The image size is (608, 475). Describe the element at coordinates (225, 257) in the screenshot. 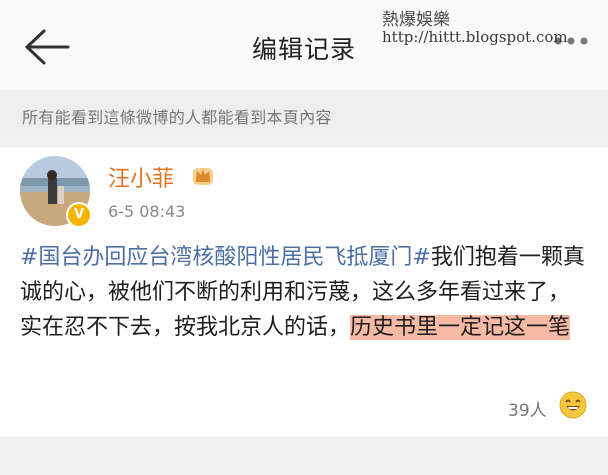

I see `topic-hashtag-link: #国台办回应台湾核酸阳性居民飞抵厦门#` at that location.